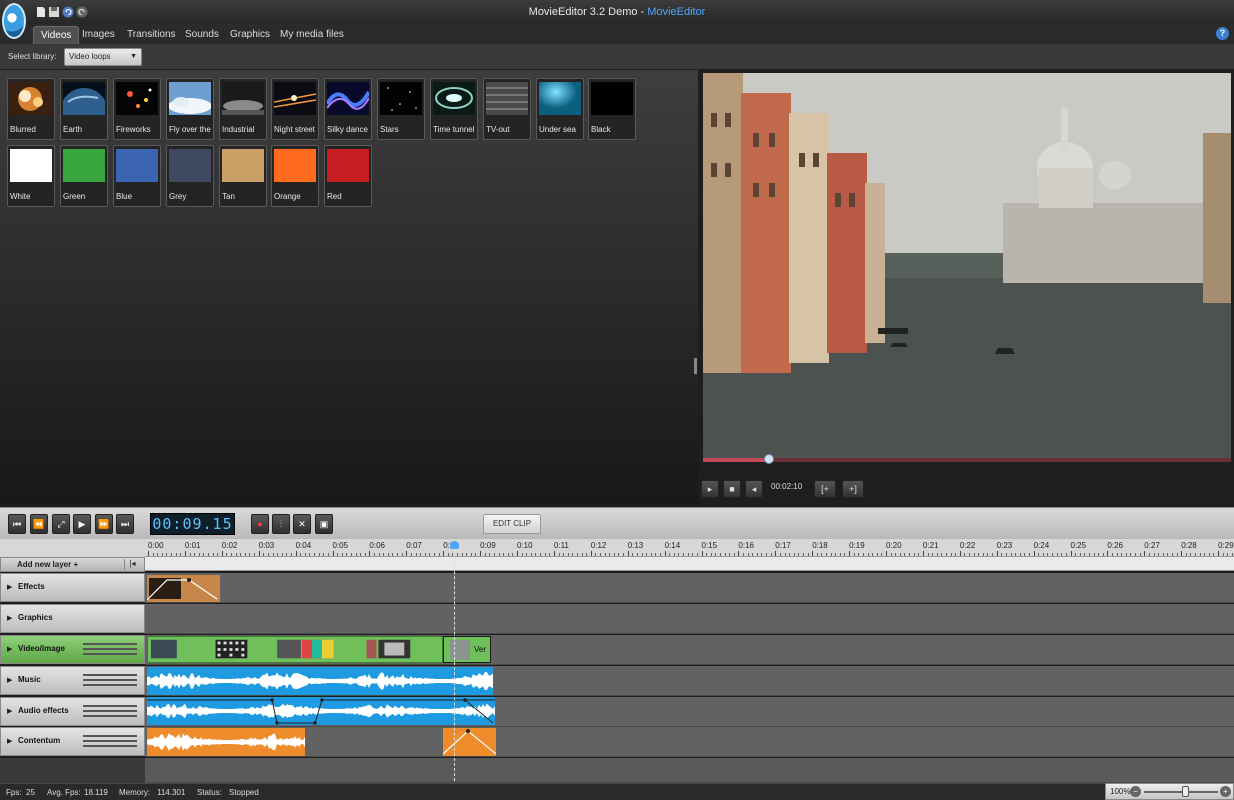 This screenshot has height=800, width=1234. Describe the element at coordinates (689, 564) in the screenshot. I see `timeline-scroll-strip` at that location.